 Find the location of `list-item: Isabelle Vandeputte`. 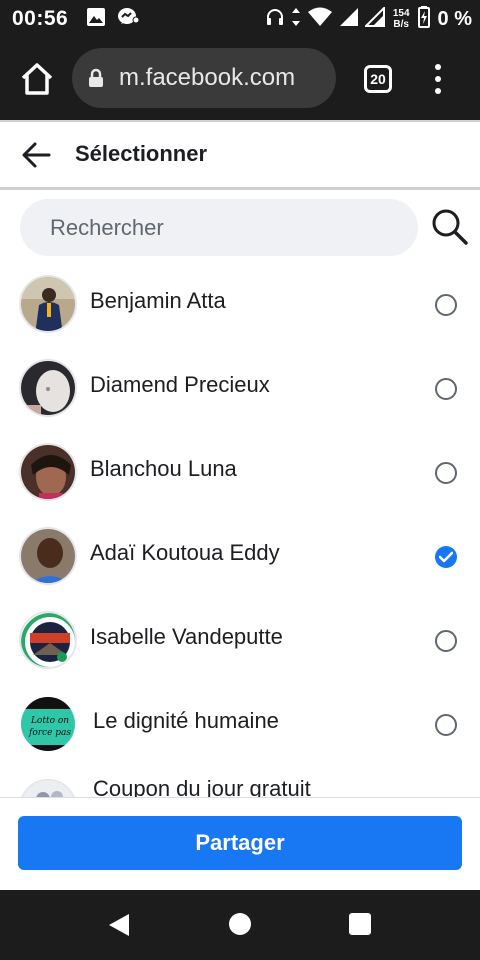

list-item: Isabelle Vandeputte is located at coordinates (240, 640).